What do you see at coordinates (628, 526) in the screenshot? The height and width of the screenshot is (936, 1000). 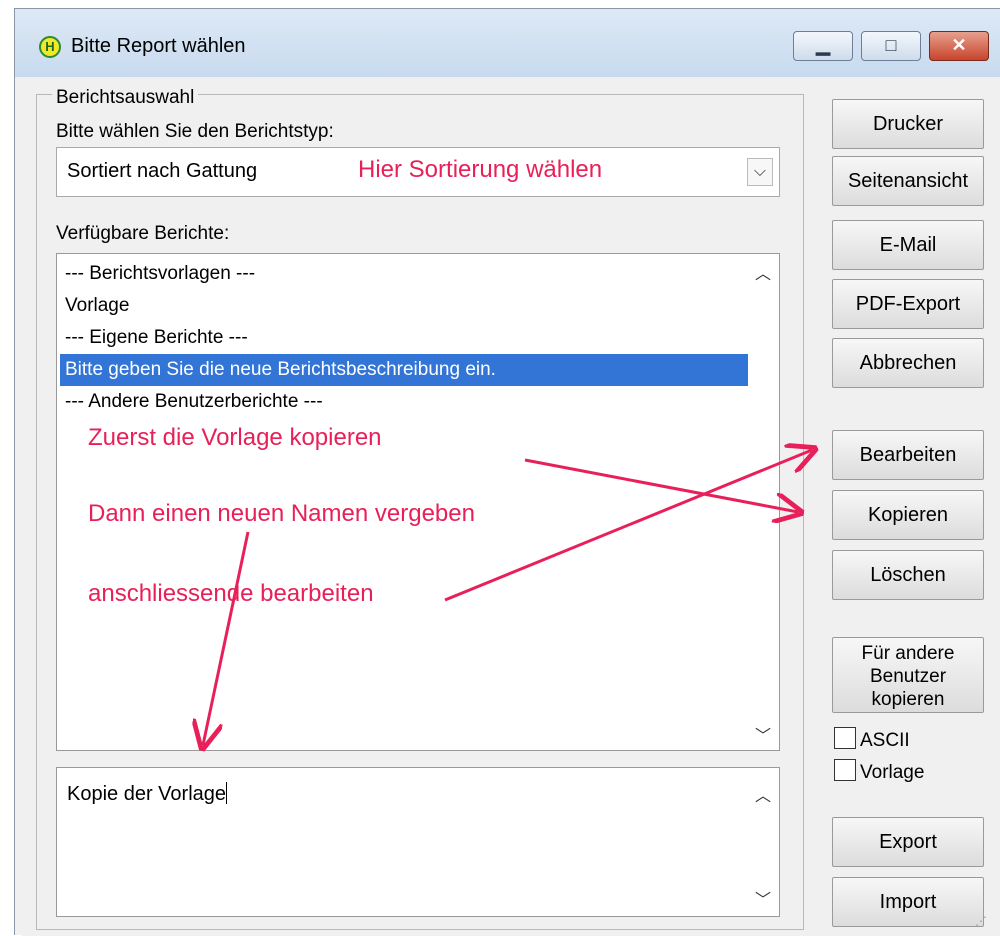 I see `arrow-to-bearbeiten` at bounding box center [628, 526].